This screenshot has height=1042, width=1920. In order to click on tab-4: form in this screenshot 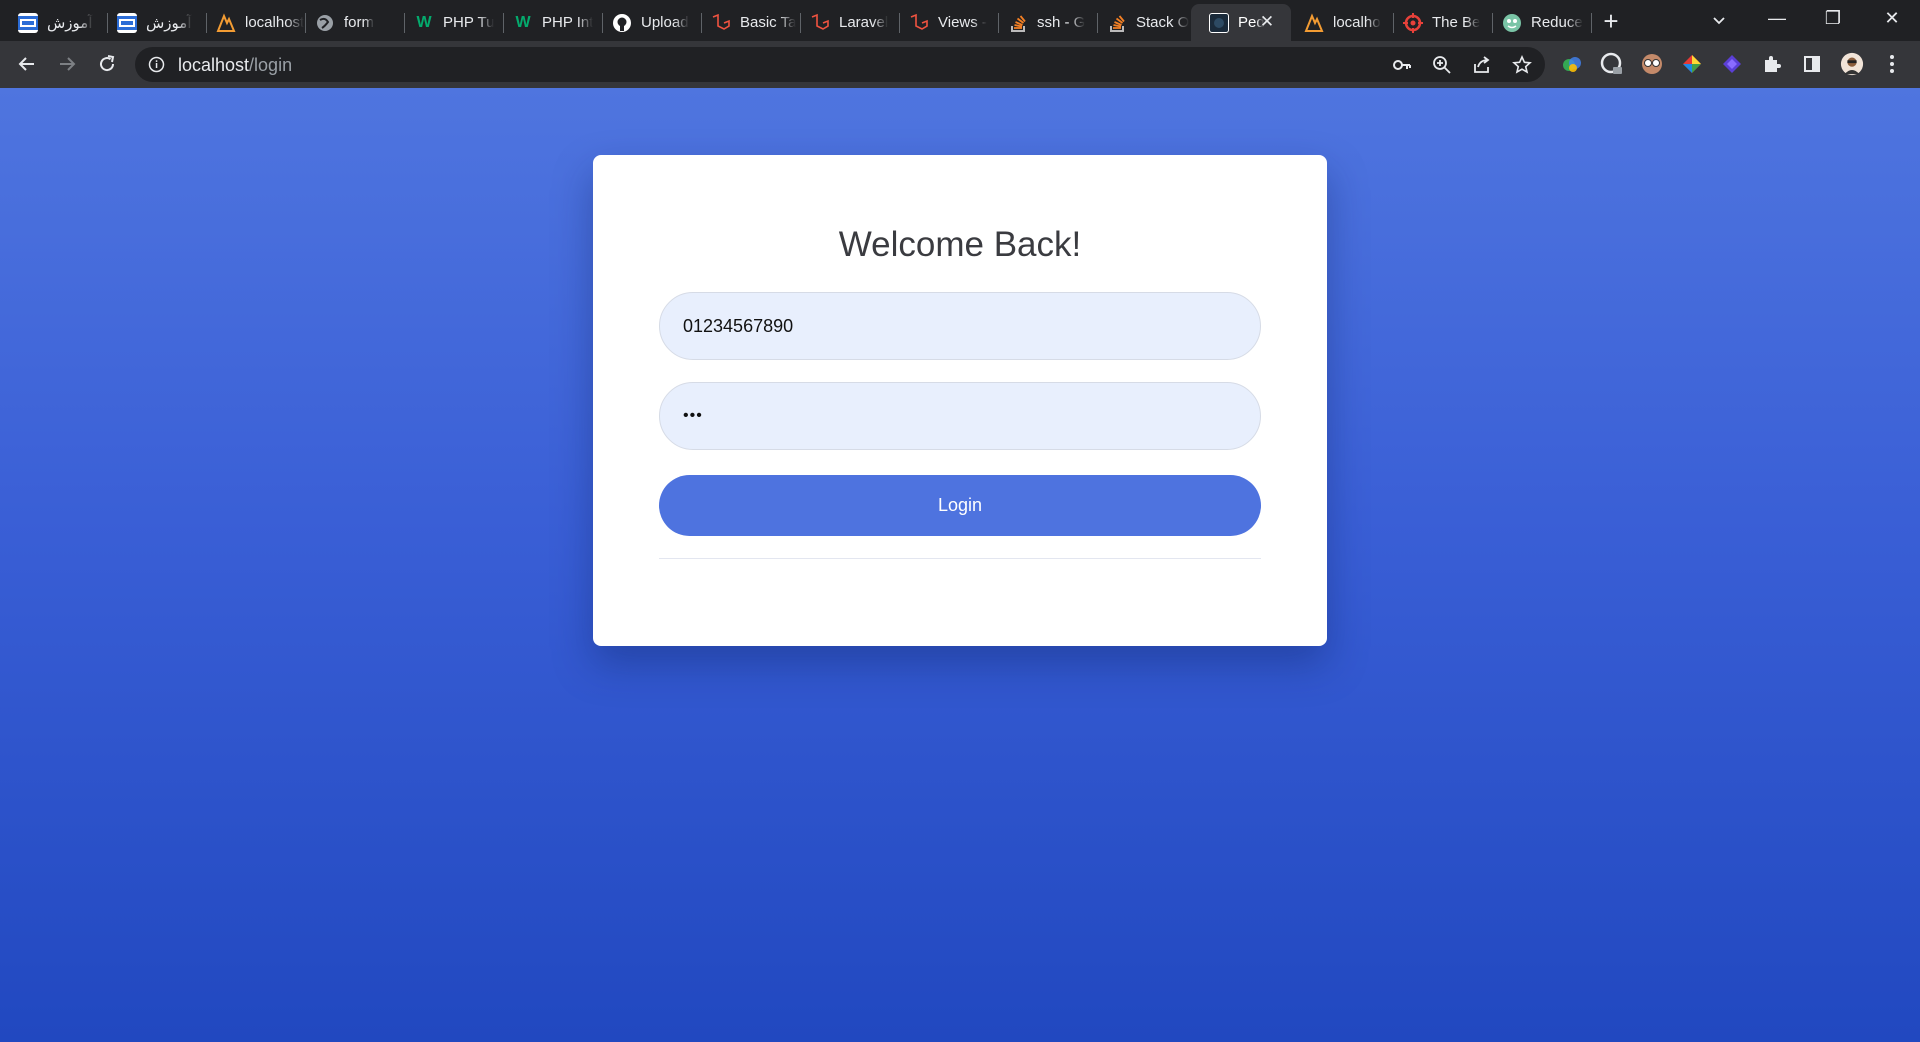, I will do `click(351, 22)`.